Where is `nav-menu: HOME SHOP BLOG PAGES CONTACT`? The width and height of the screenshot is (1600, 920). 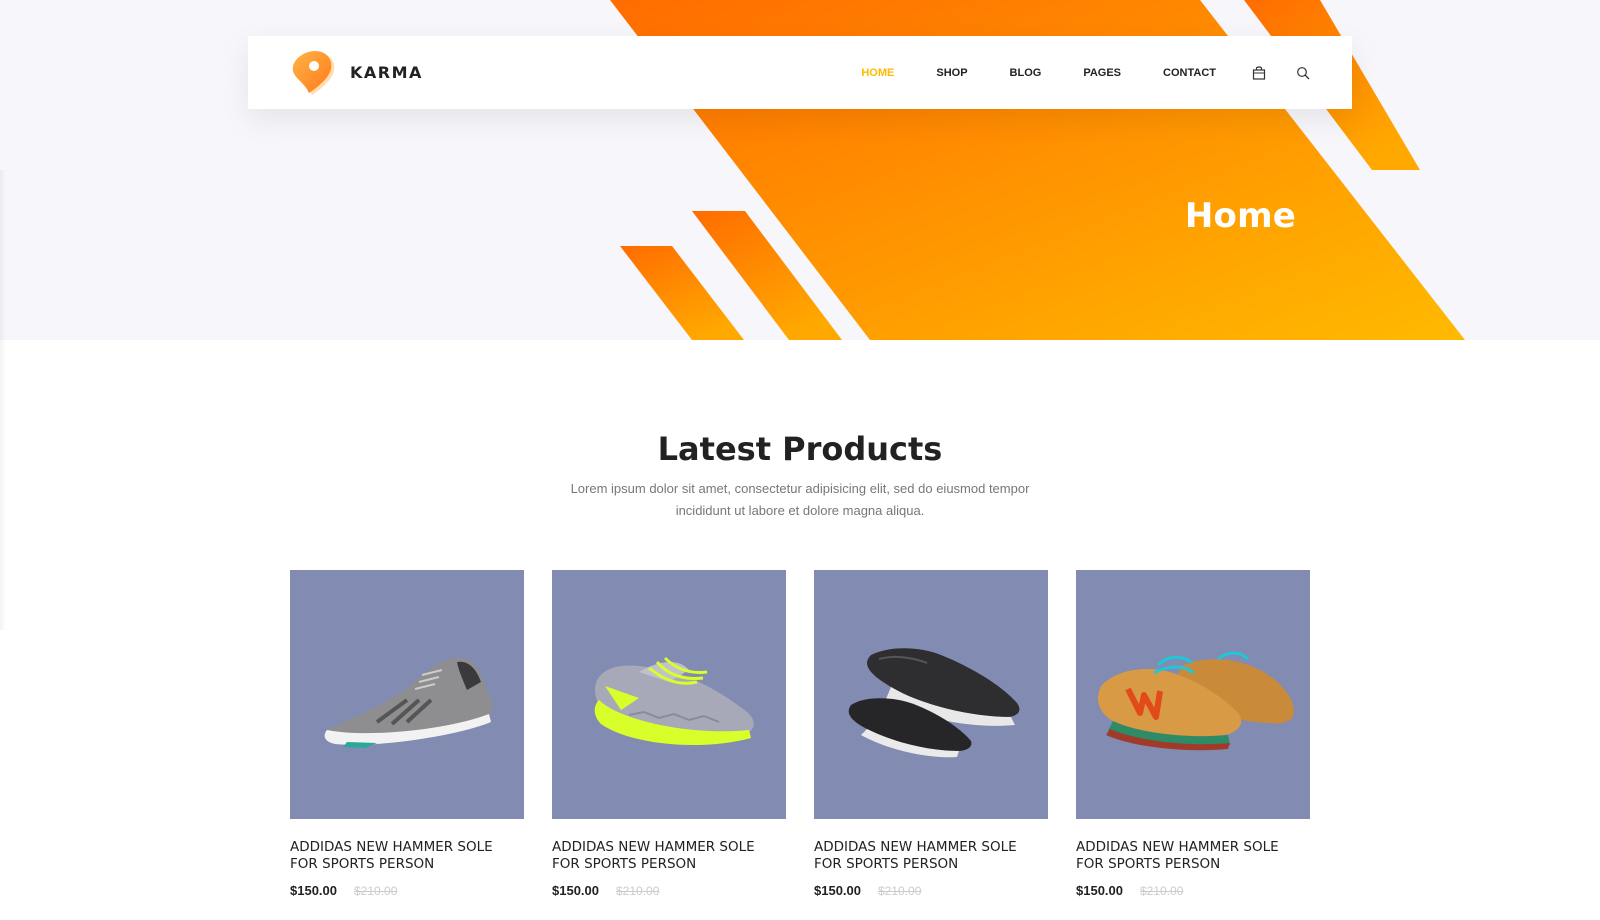
nav-menu: HOME SHOP BLOG PAGES CONTACT is located at coordinates (1065, 73).